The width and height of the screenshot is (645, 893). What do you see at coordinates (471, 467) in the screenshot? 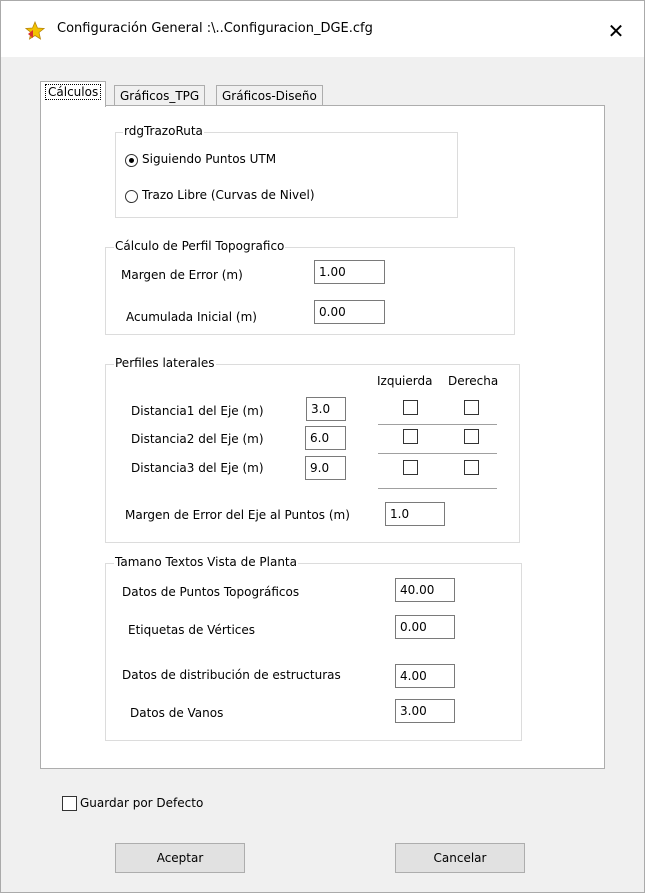
I see `distancia3-derecha-checkbox` at bounding box center [471, 467].